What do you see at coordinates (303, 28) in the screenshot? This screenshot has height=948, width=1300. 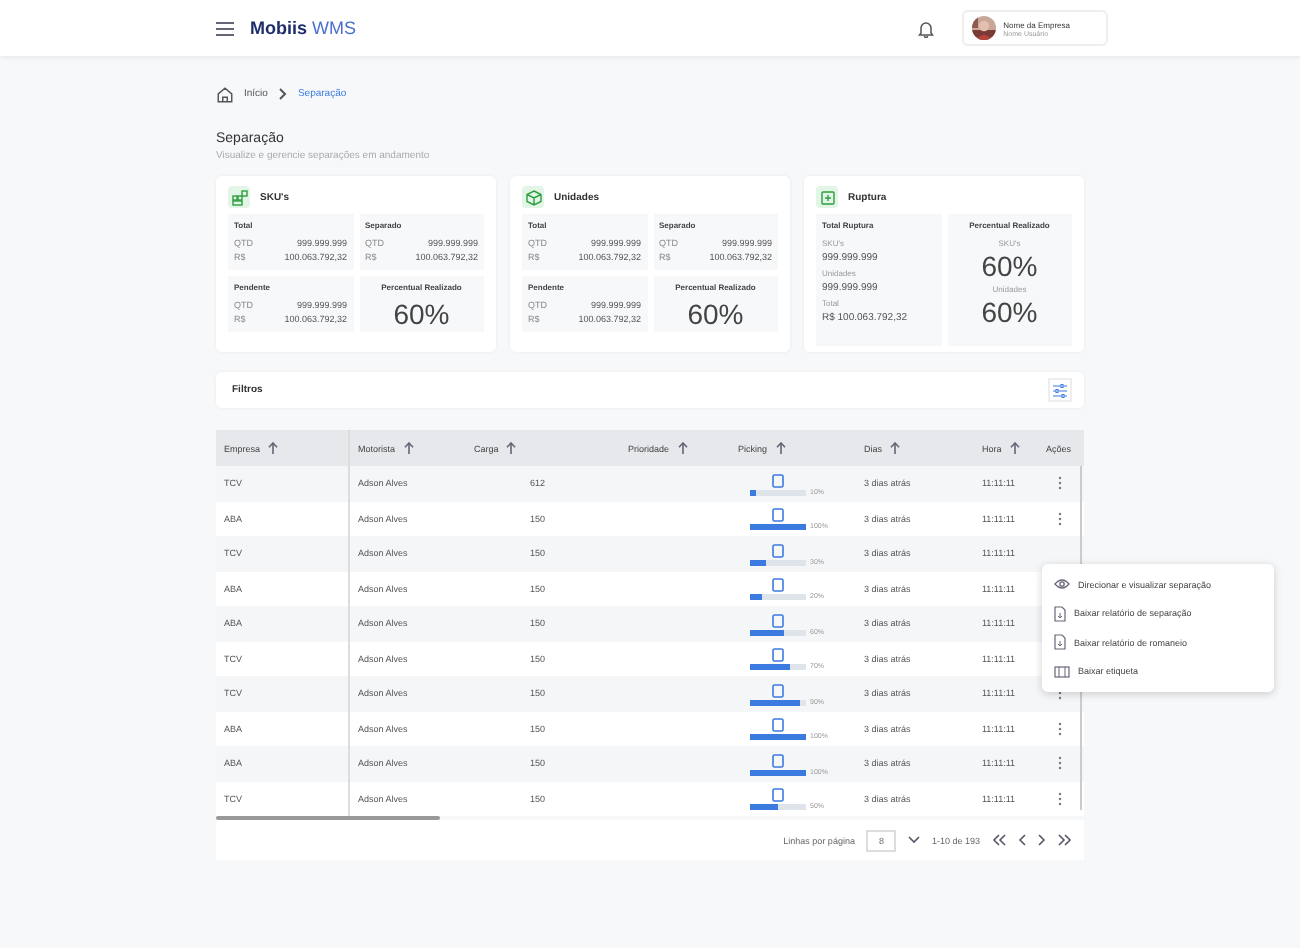 I see `app-logo: Mobiis WMS` at bounding box center [303, 28].